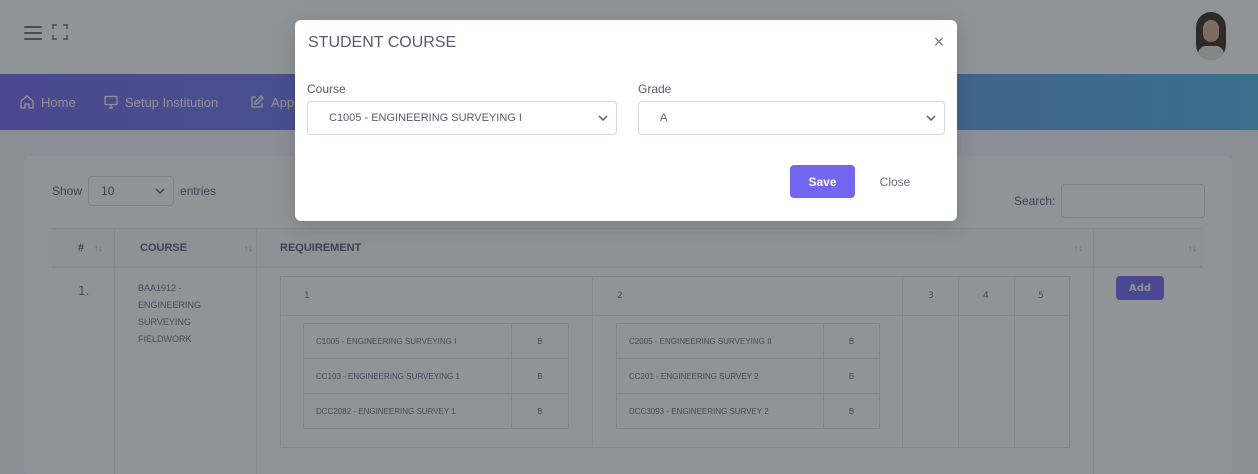  Describe the element at coordinates (382, 42) in the screenshot. I see `modal-title: STUDENT COURSE` at that location.